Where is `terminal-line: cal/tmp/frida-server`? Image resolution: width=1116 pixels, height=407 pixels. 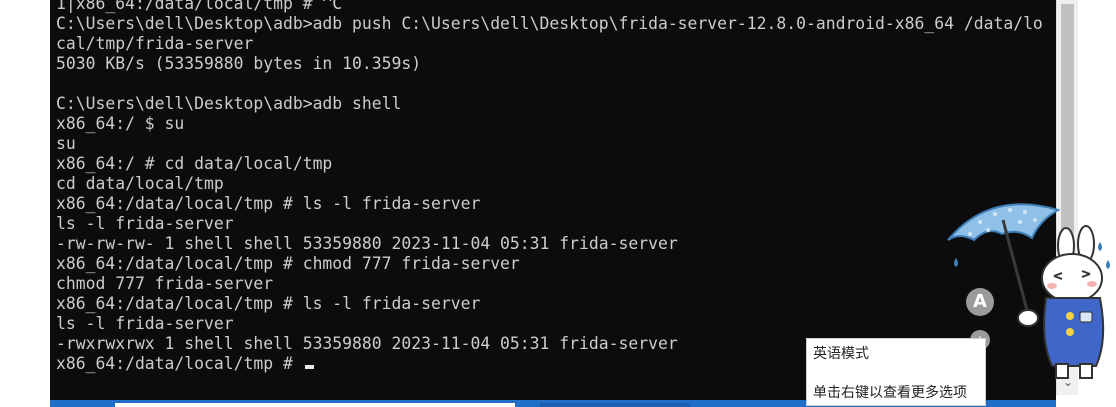
terminal-line: cal/tmp/frida-server is located at coordinates (155, 43).